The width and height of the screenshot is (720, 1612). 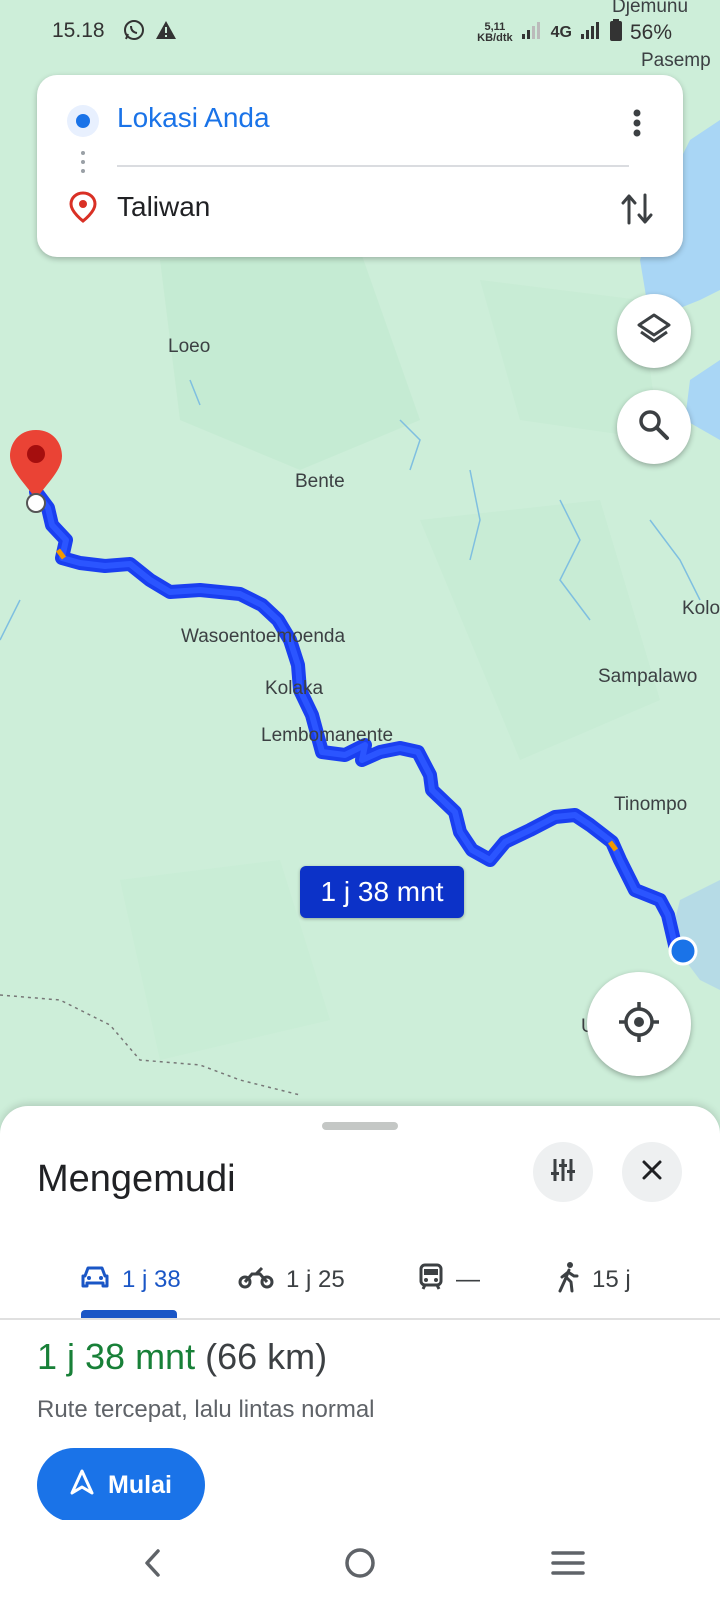 I want to click on crosshair-icon, so click(x=639, y=1024).